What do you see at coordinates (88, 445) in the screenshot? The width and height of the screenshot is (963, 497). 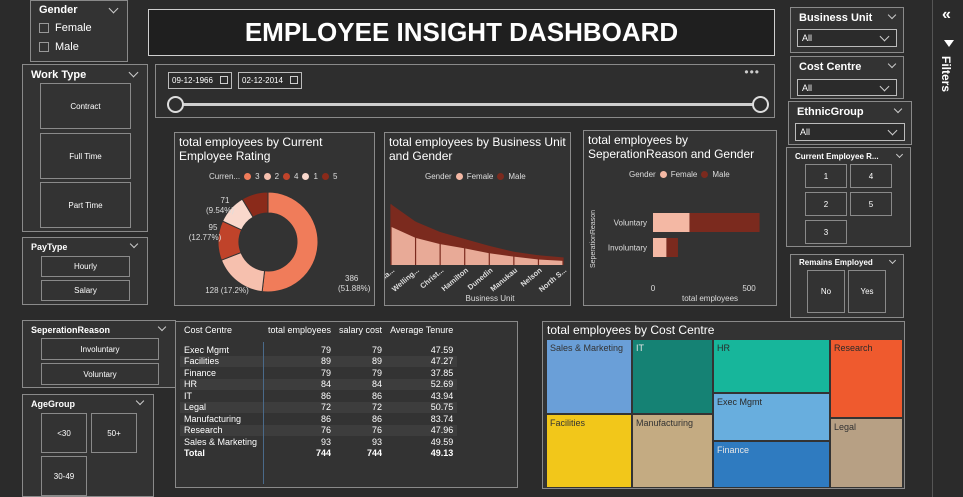 I see `age-group-slicer: AgeGroup <30 50+ 30-49` at bounding box center [88, 445].